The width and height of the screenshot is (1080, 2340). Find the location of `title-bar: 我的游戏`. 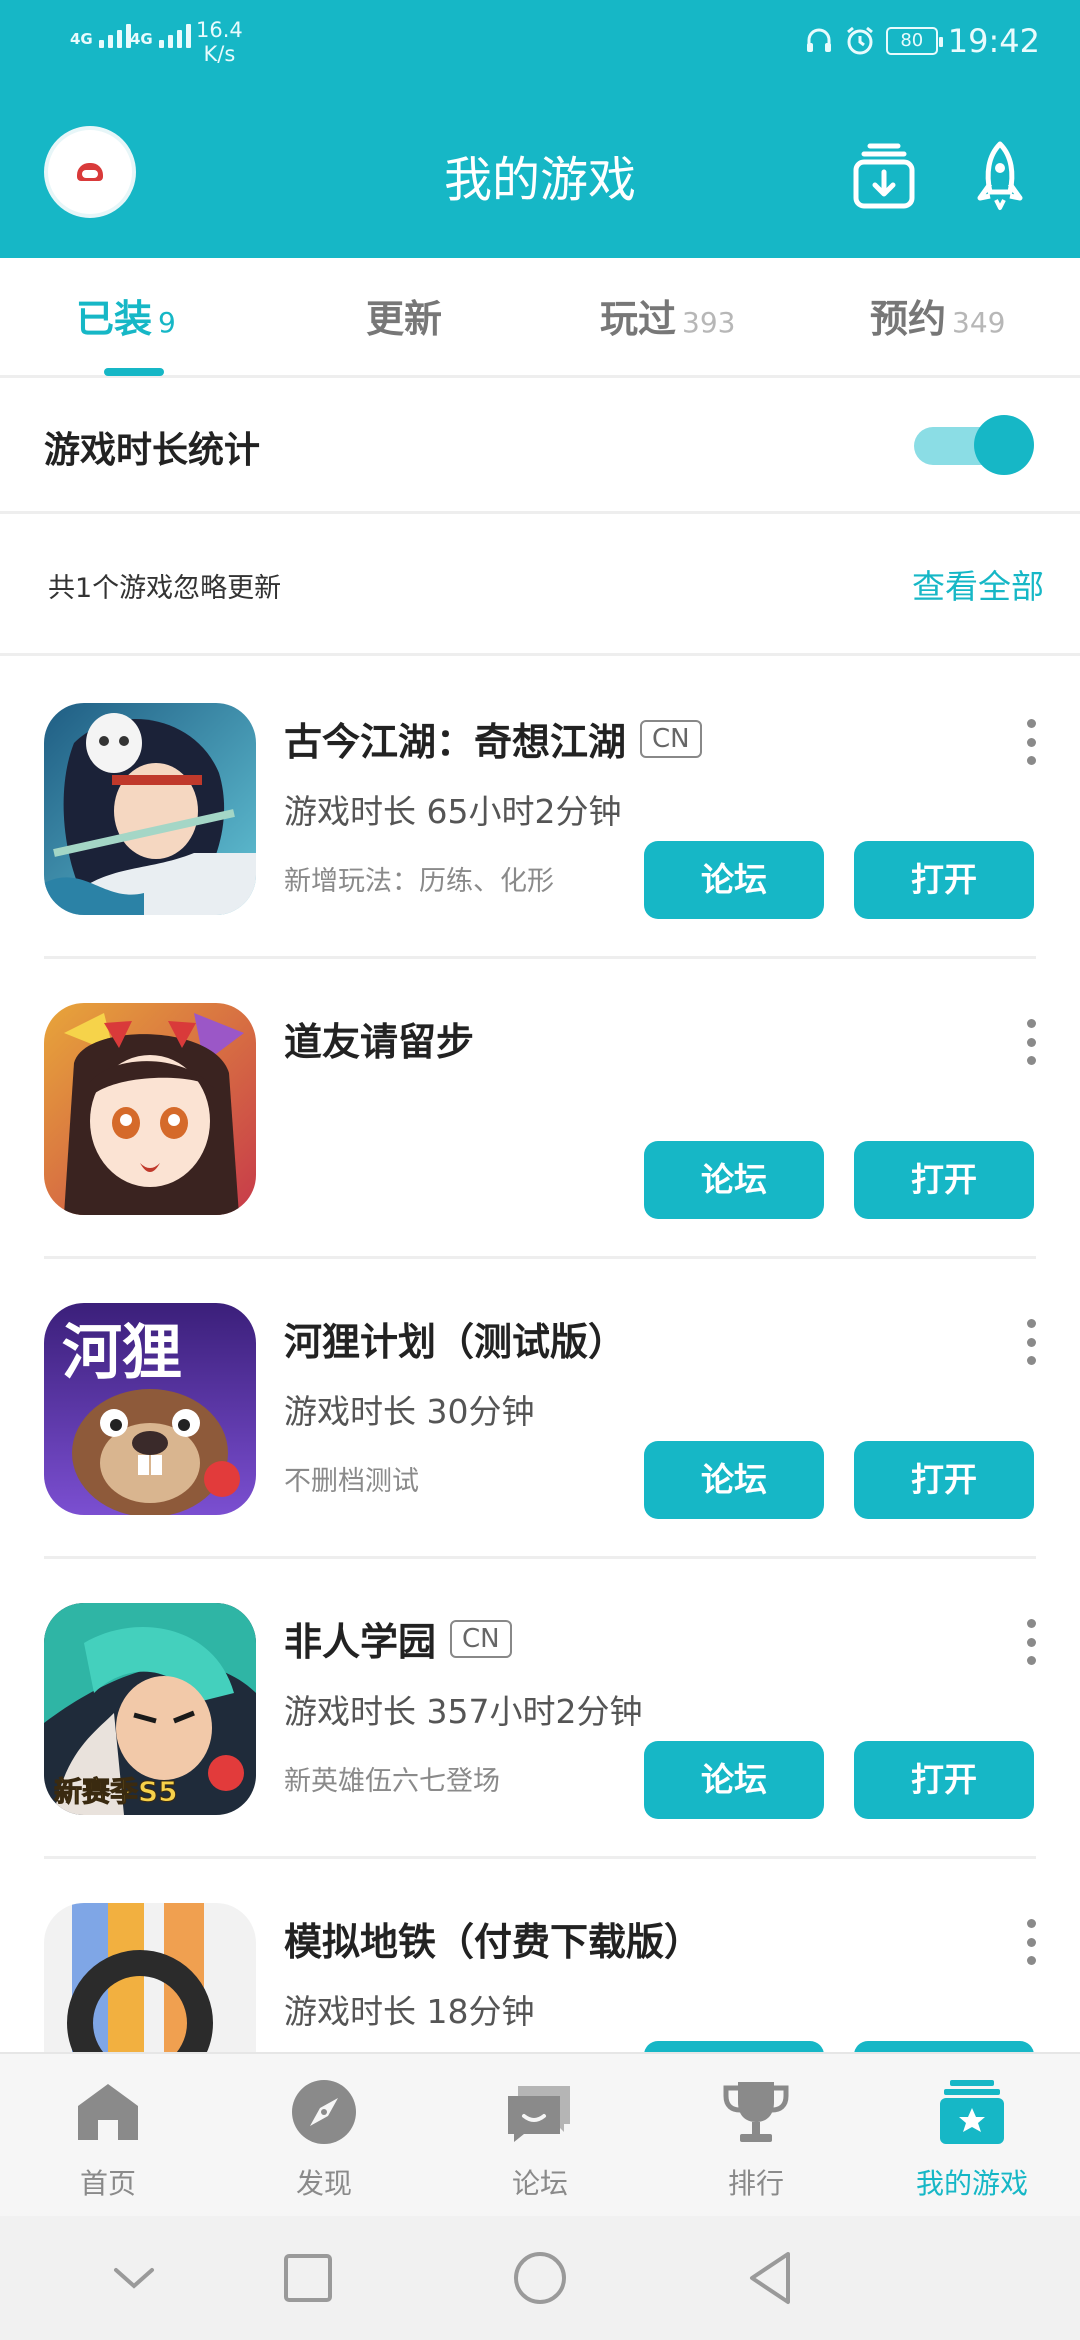

title-bar: 我的游戏 is located at coordinates (540, 173).